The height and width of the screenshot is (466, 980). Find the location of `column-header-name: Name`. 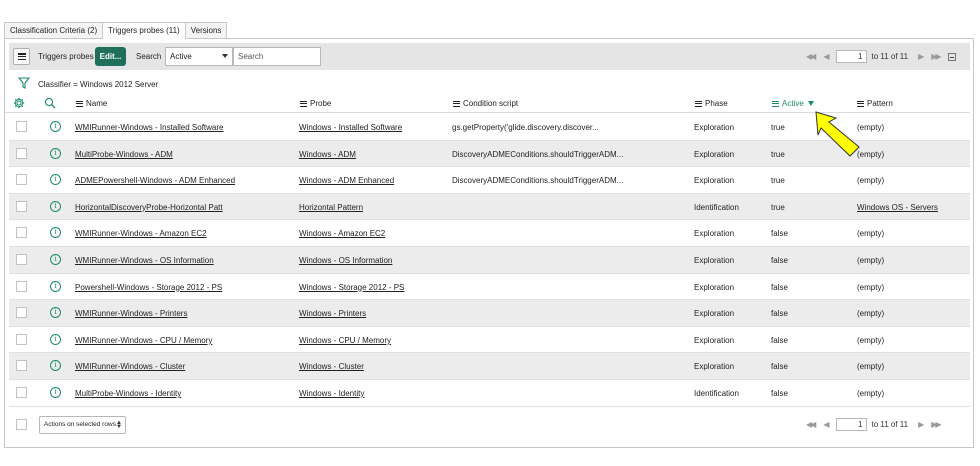

column-header-name: Name is located at coordinates (91, 103).